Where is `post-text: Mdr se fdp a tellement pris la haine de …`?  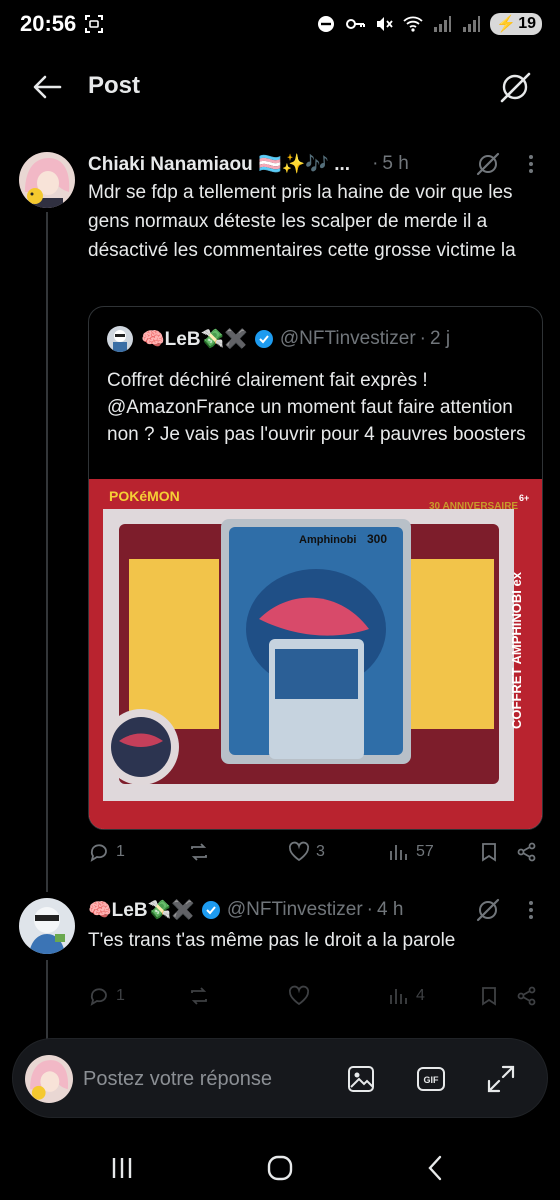 post-text: Mdr se fdp a tellement pris la haine de … is located at coordinates (302, 221).